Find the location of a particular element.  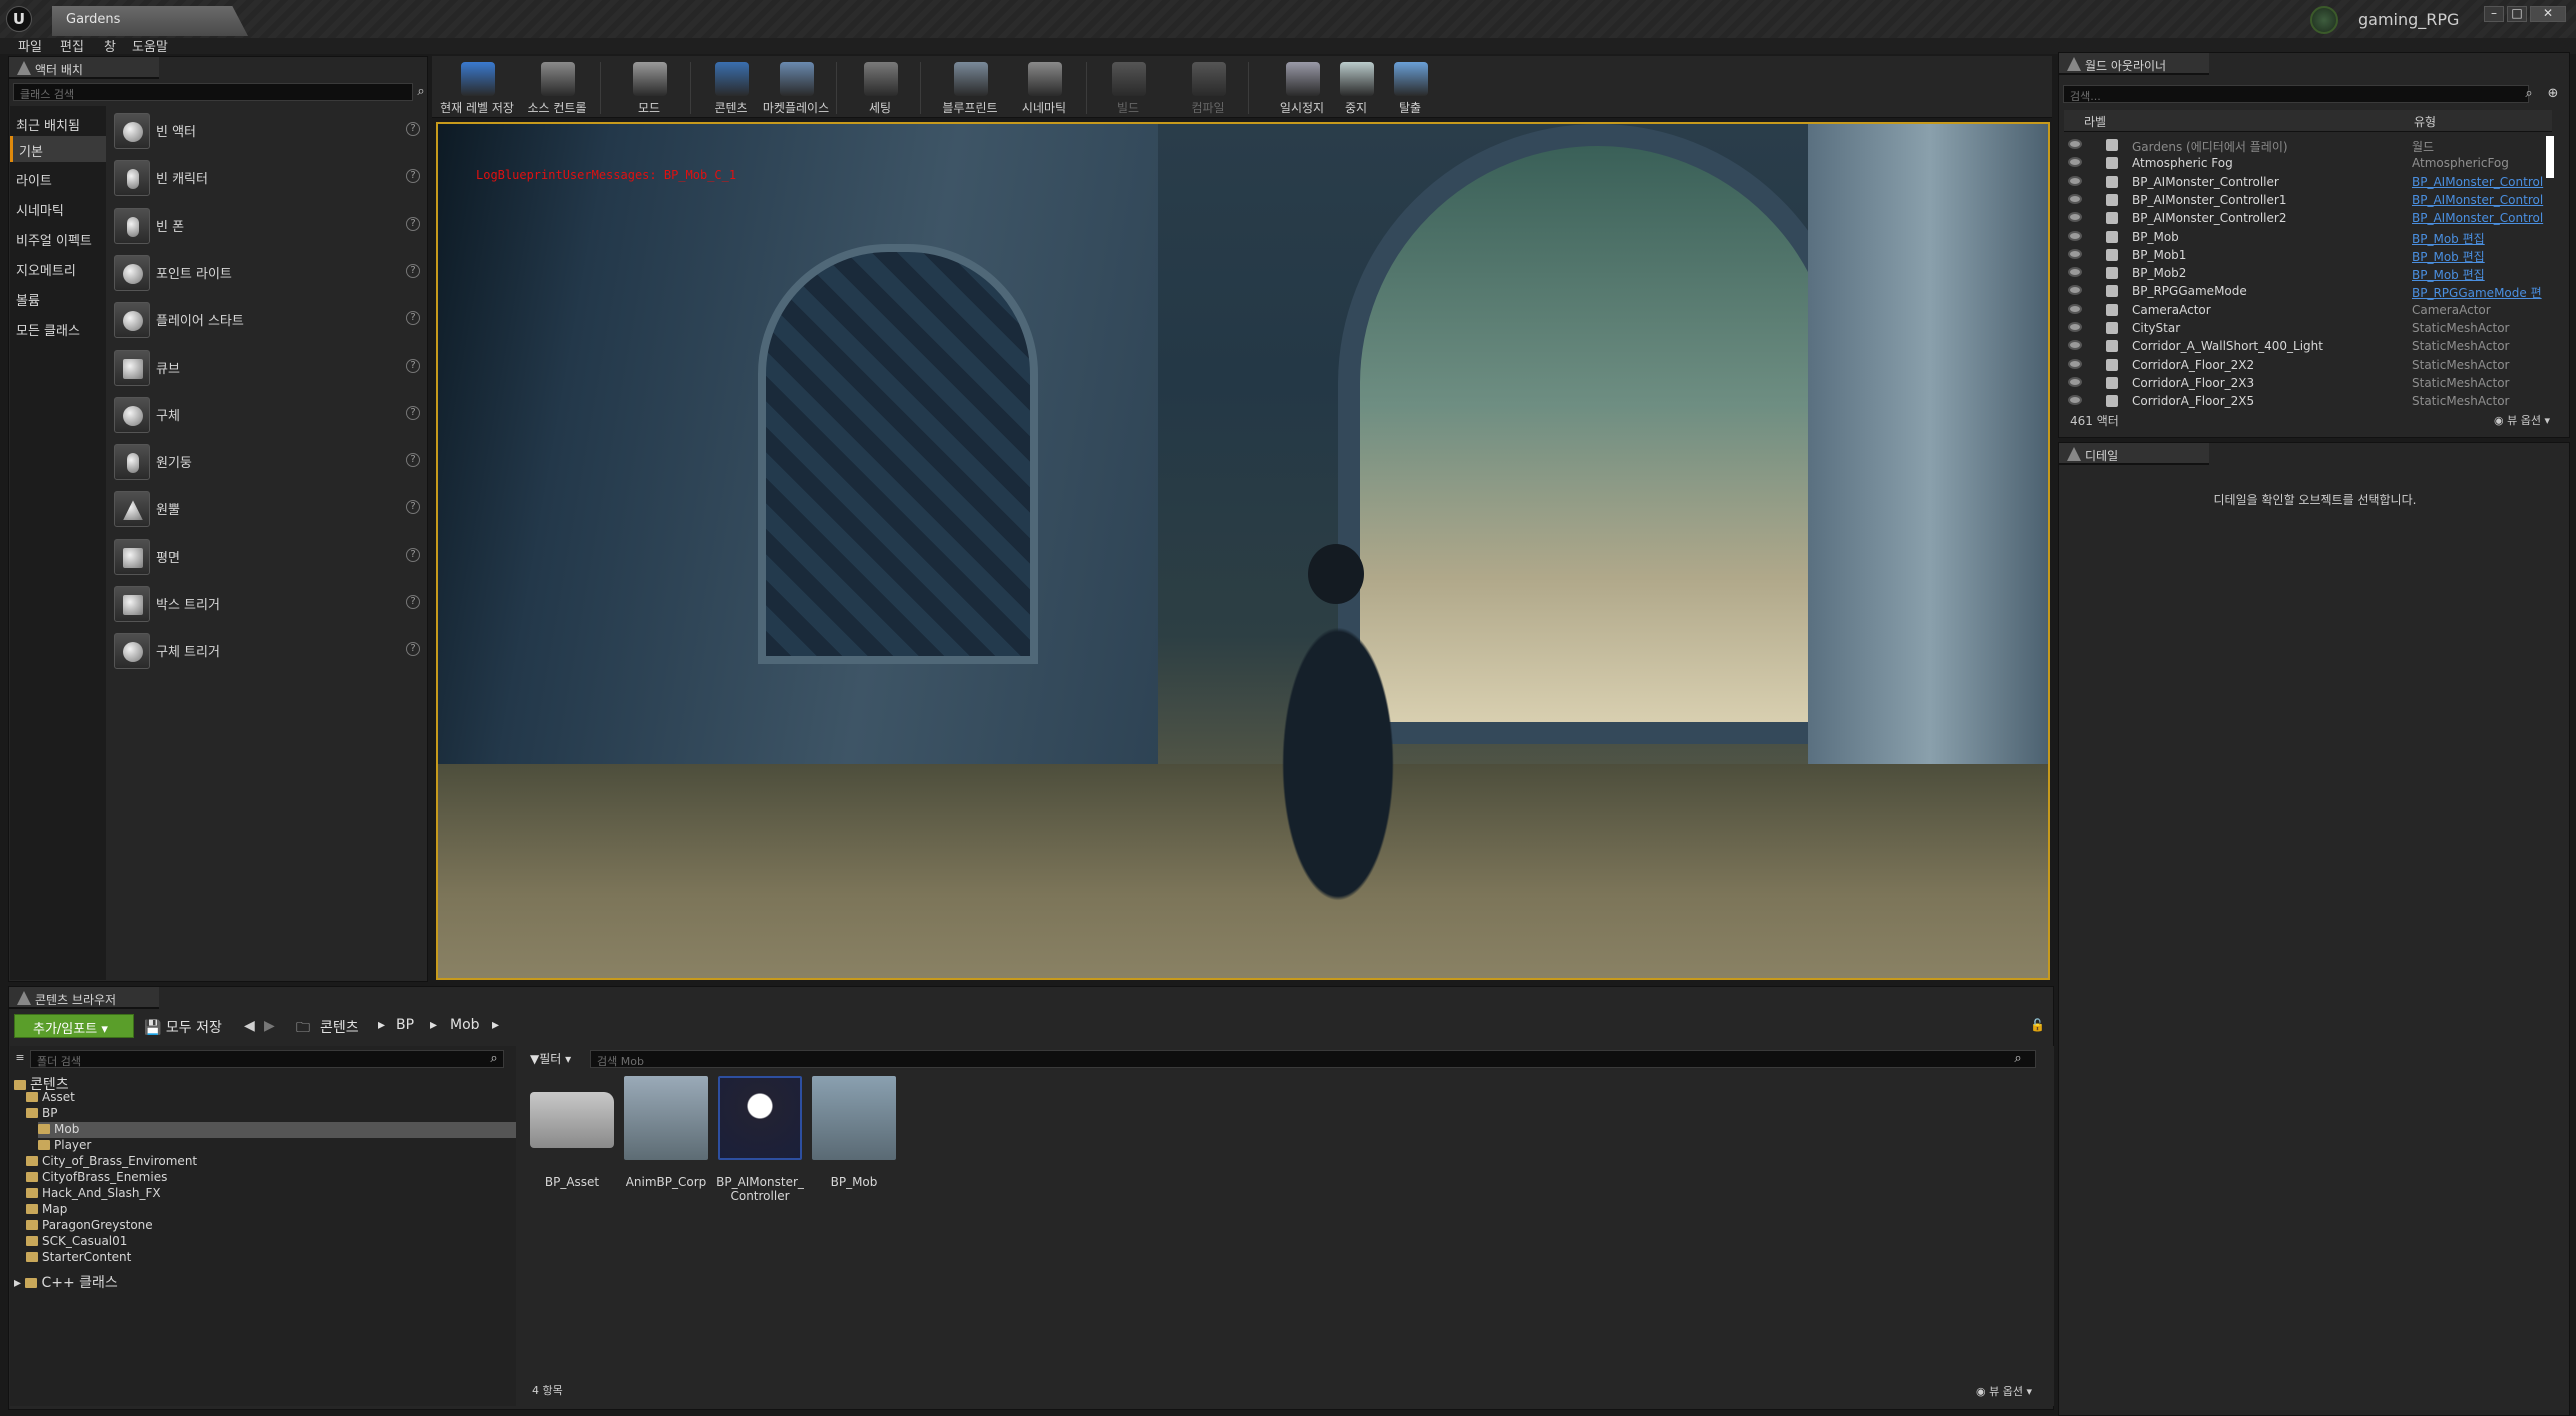

actor-item: 구체? is located at coordinates (268, 413).